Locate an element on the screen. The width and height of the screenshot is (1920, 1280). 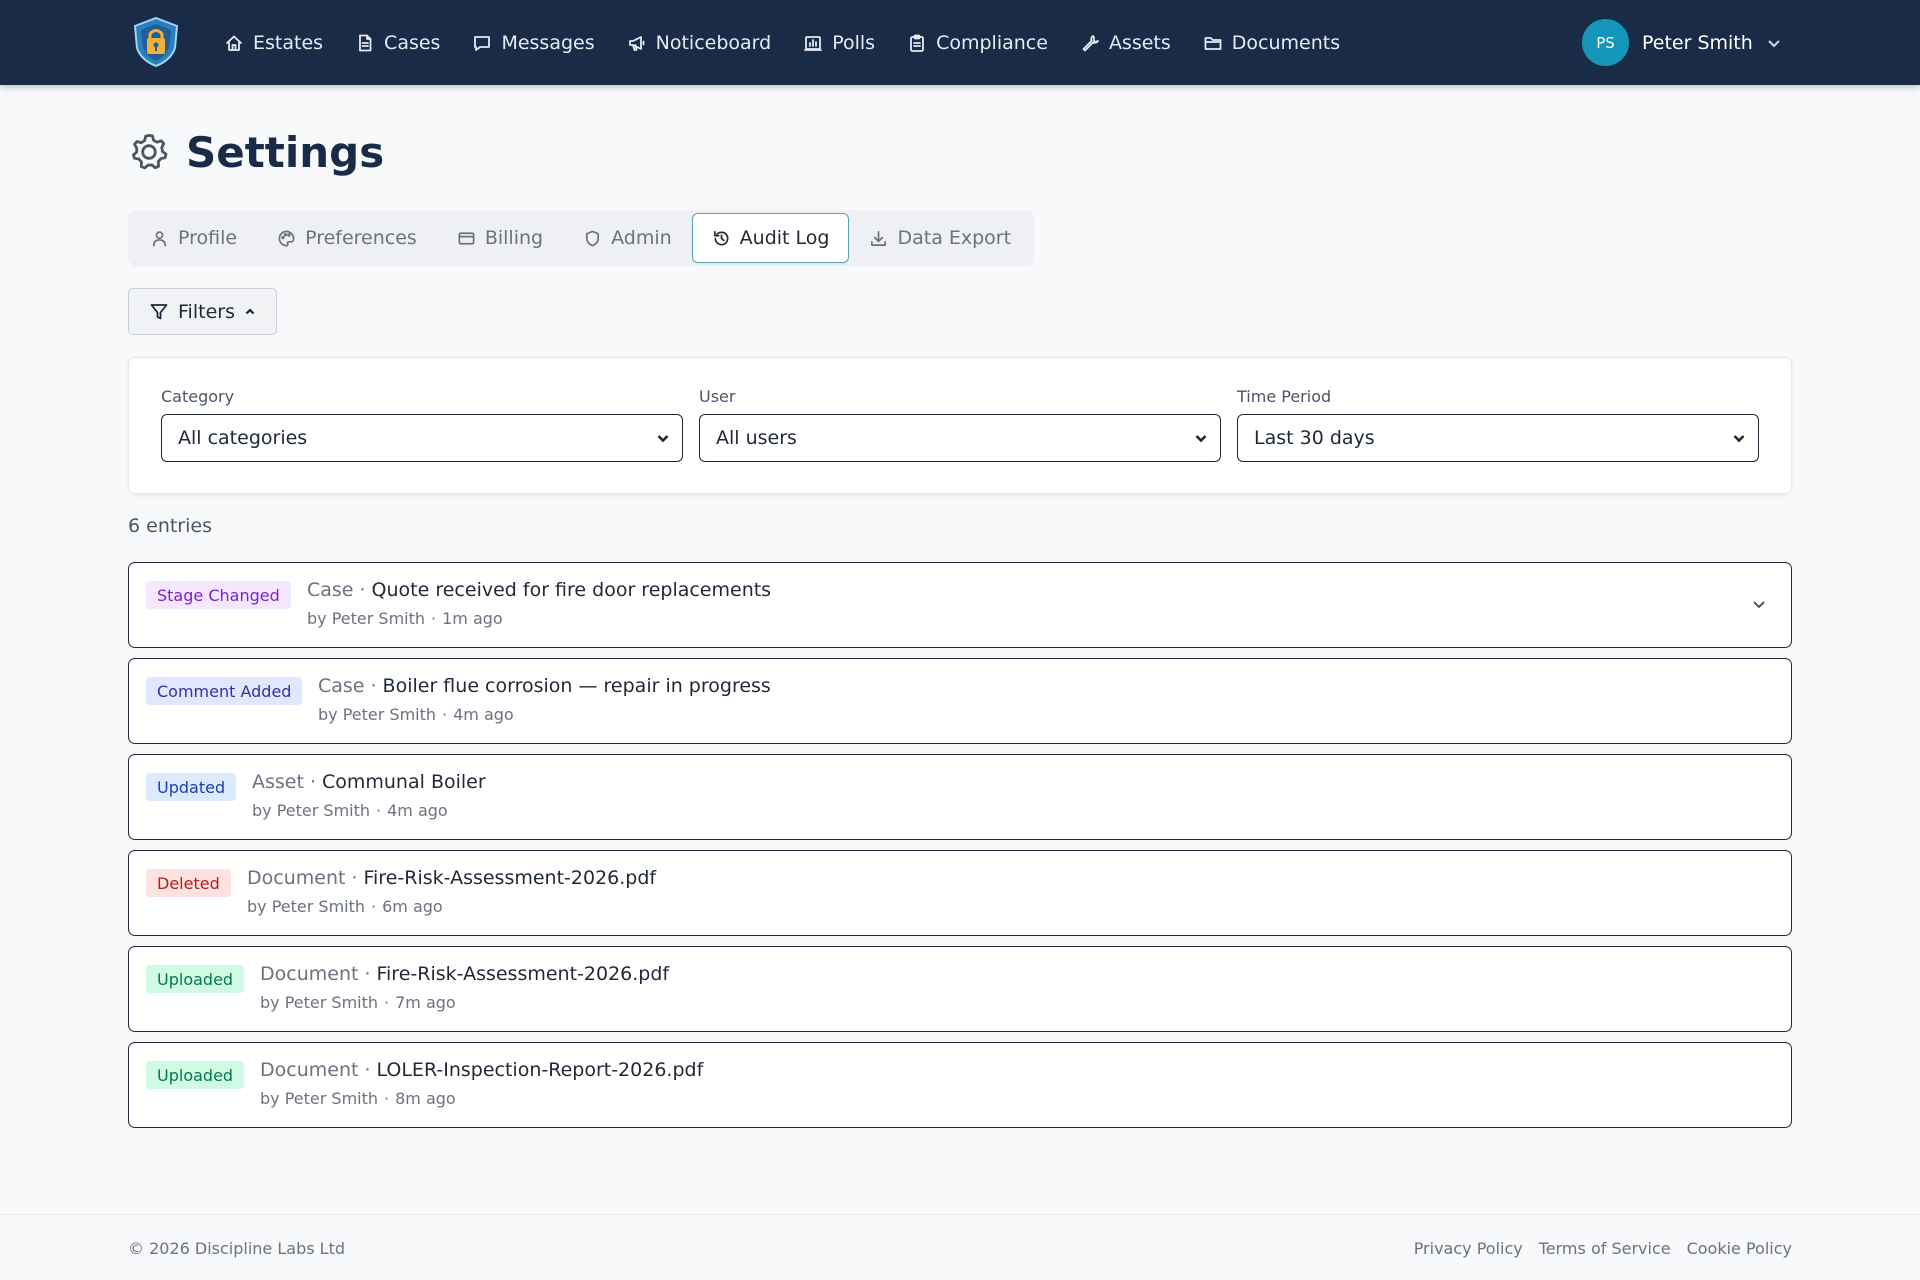
action-badge: Uploaded is located at coordinates (195, 979).